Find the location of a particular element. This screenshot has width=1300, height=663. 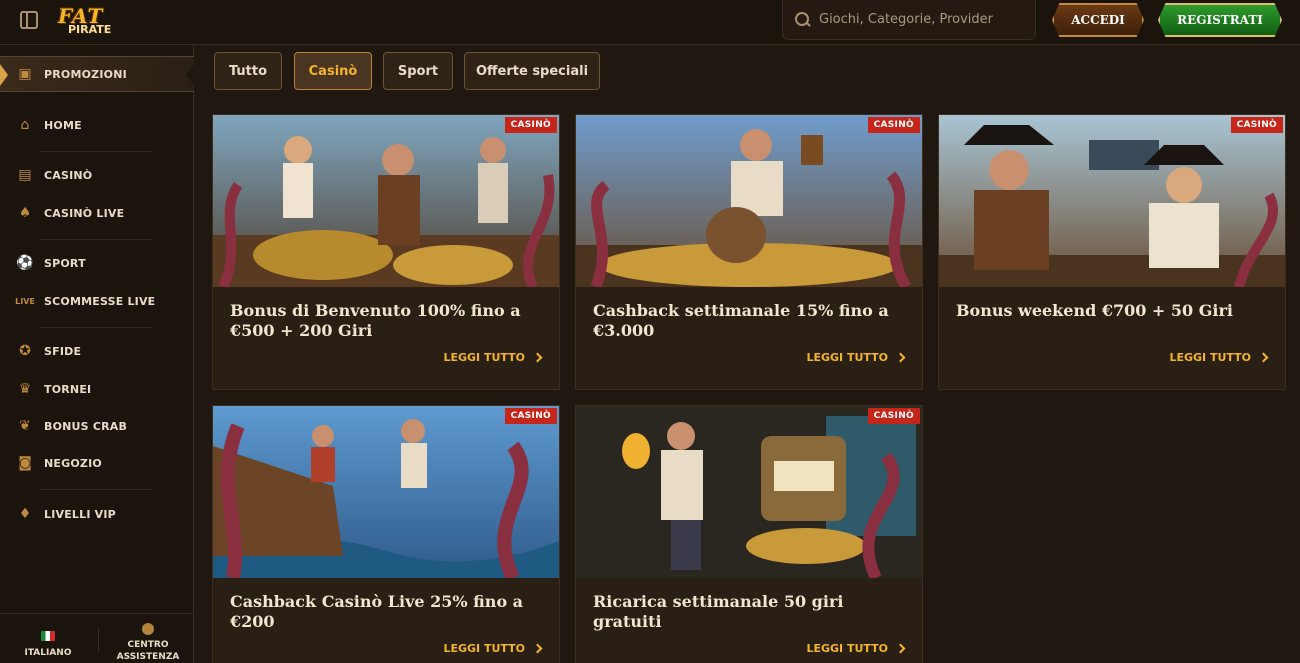

cards-icon: ♠ is located at coordinates (25, 213).